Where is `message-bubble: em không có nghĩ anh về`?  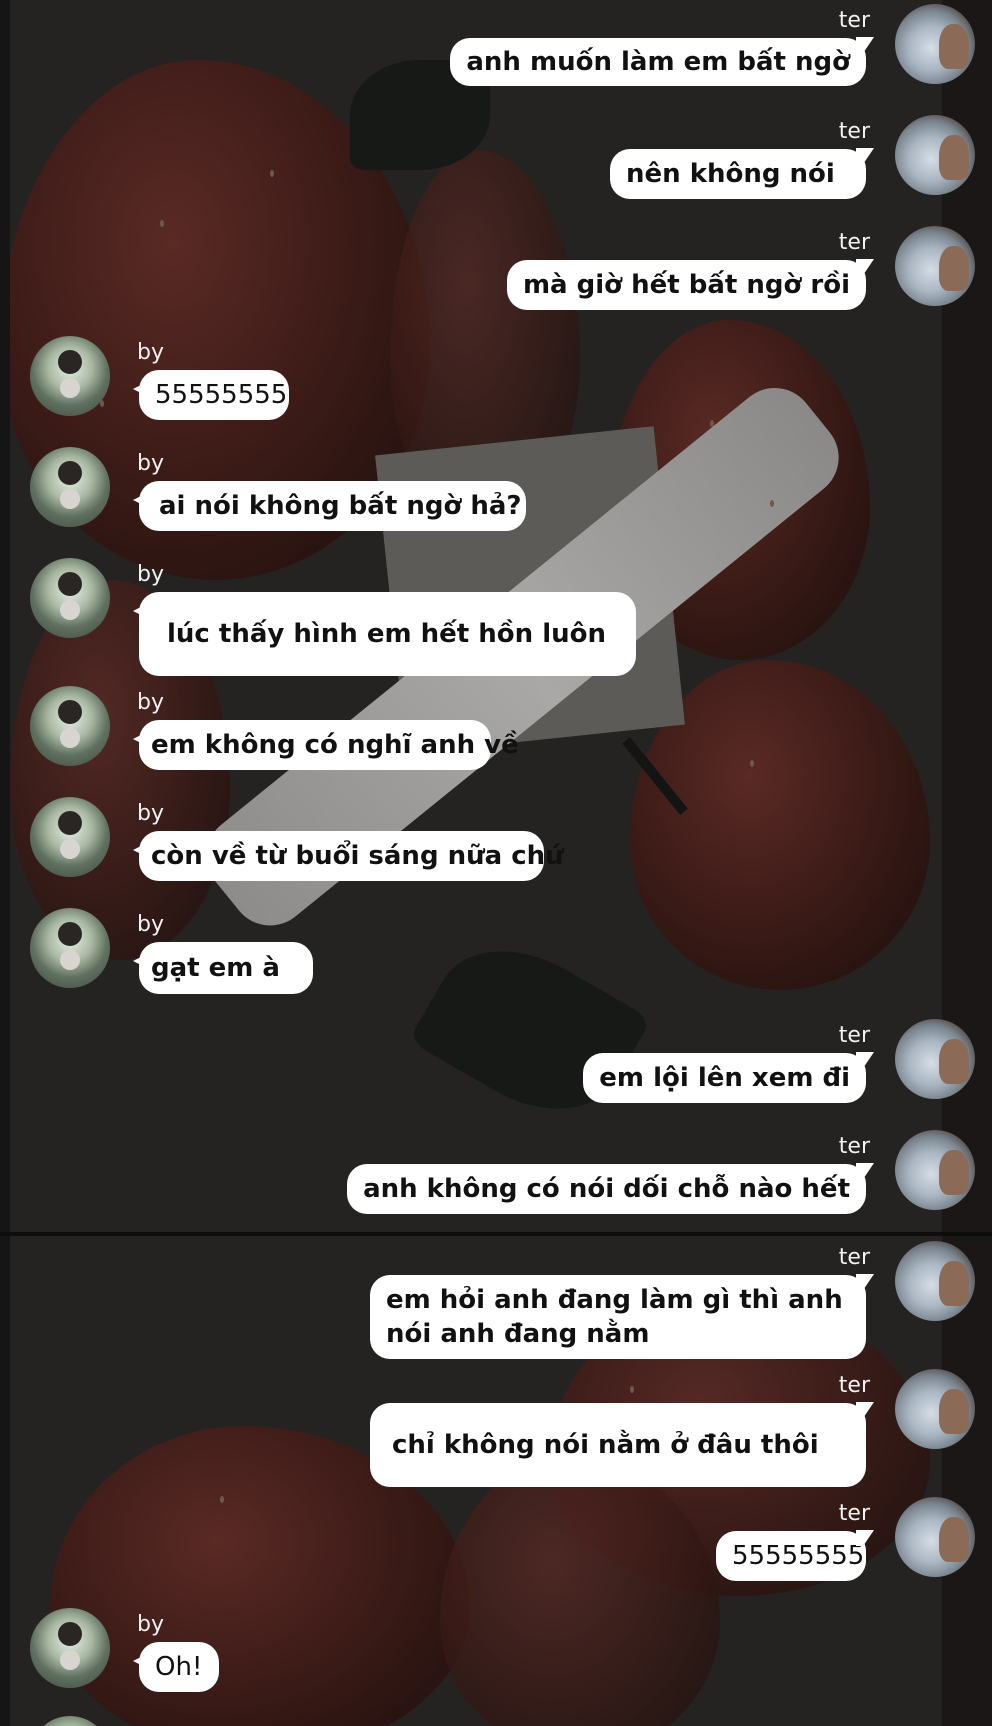 message-bubble: em không có nghĩ anh về is located at coordinates (329, 745).